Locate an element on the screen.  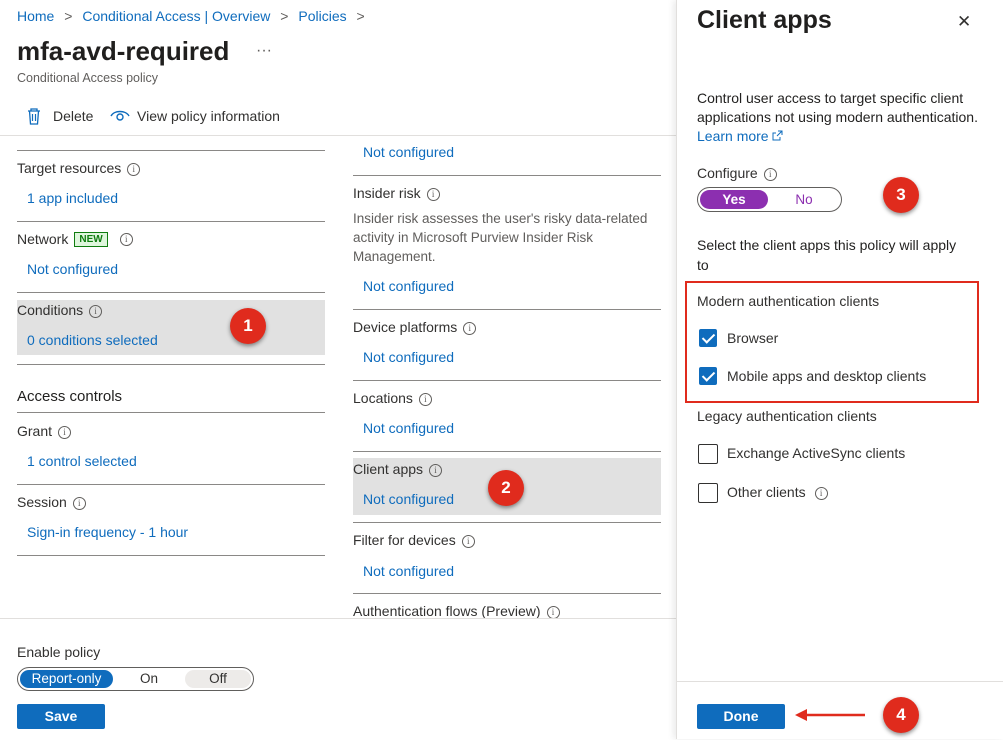
close-icon: ✕ is located at coordinates (964, 22).